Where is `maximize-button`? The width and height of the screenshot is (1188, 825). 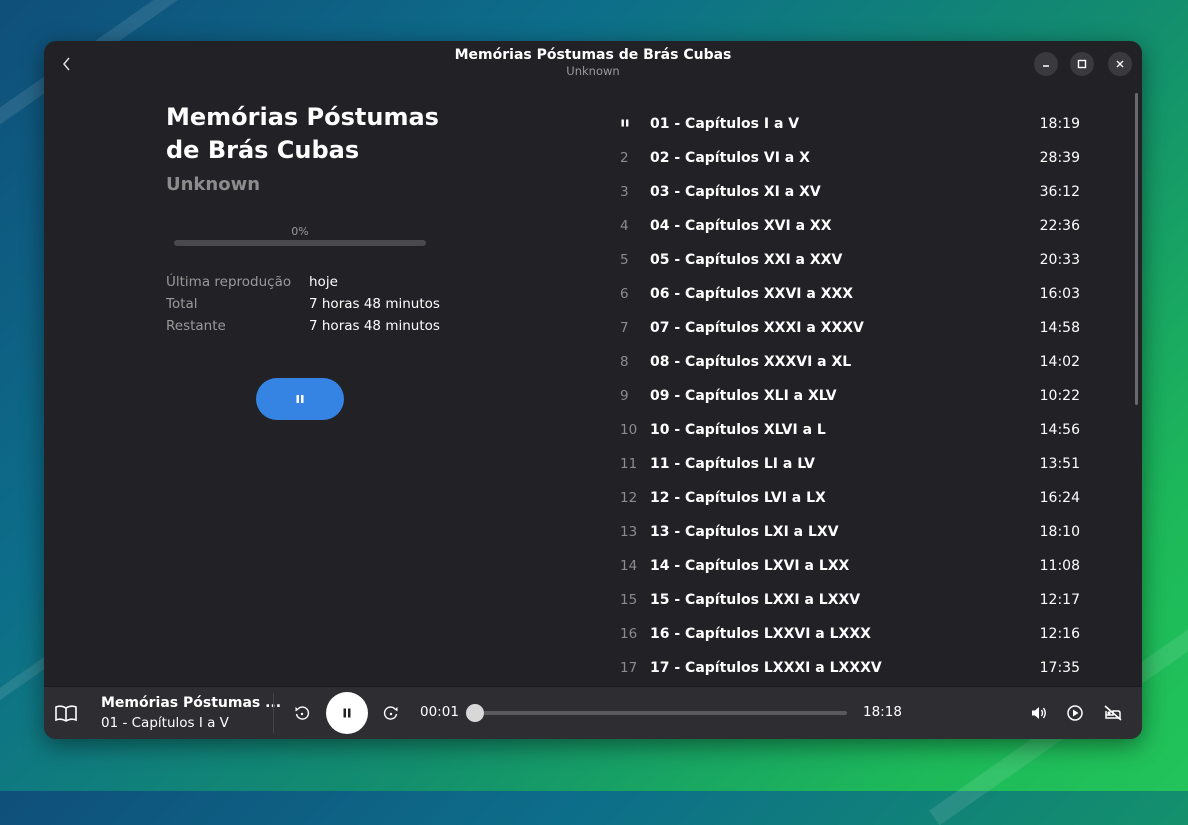
maximize-button is located at coordinates (1082, 64).